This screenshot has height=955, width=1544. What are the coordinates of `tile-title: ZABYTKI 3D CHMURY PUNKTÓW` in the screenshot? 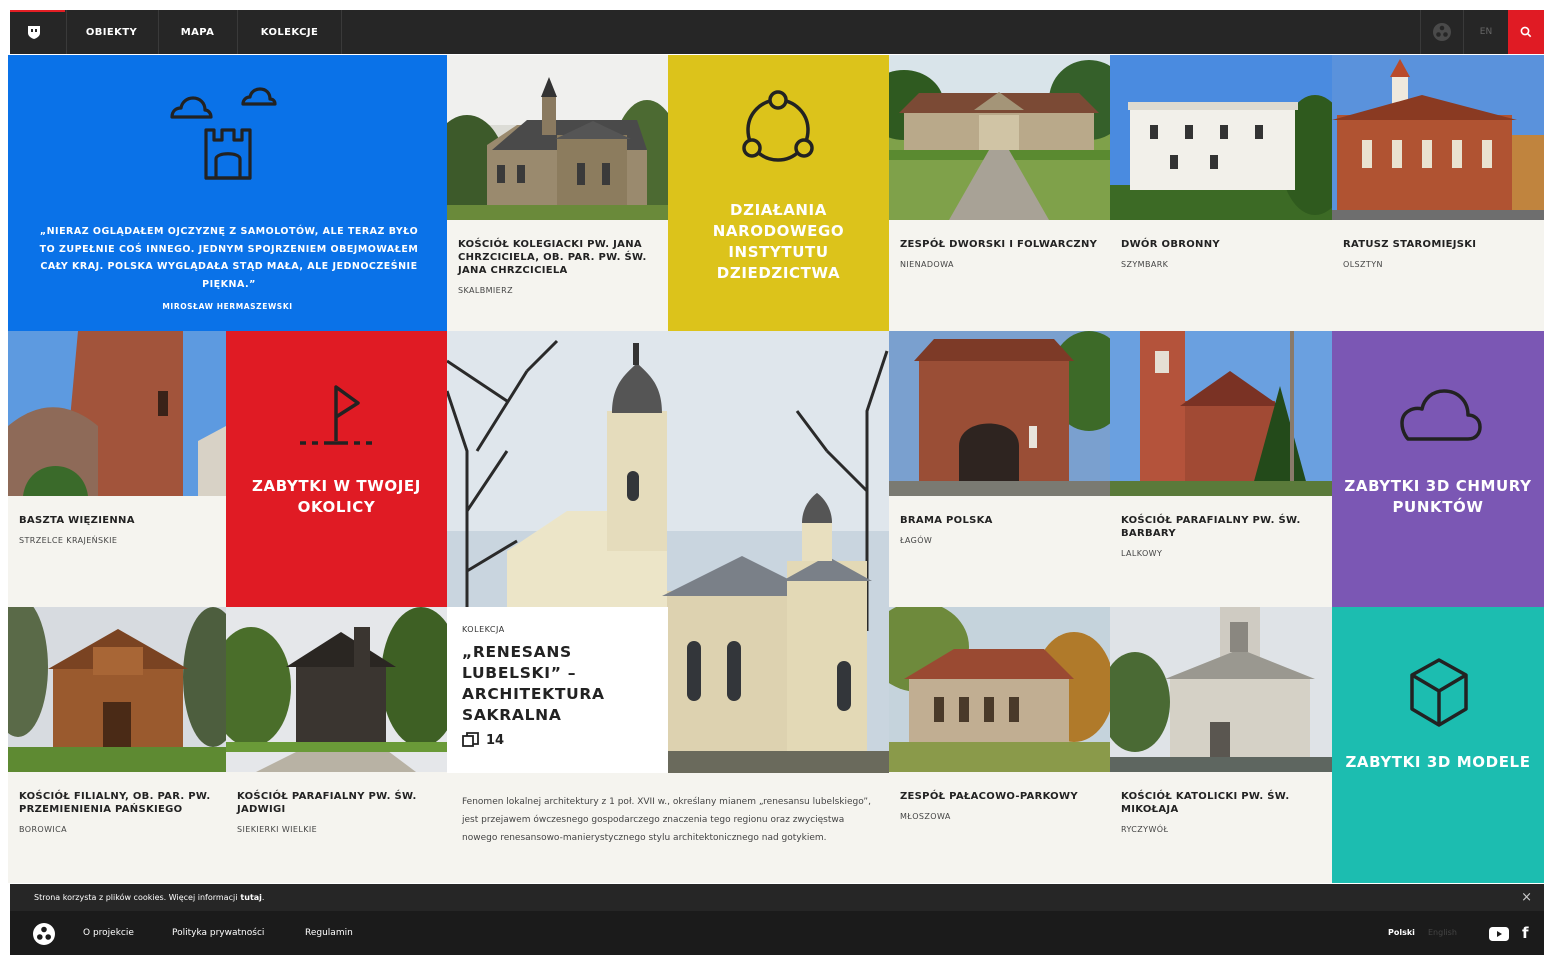 It's located at (1438, 496).